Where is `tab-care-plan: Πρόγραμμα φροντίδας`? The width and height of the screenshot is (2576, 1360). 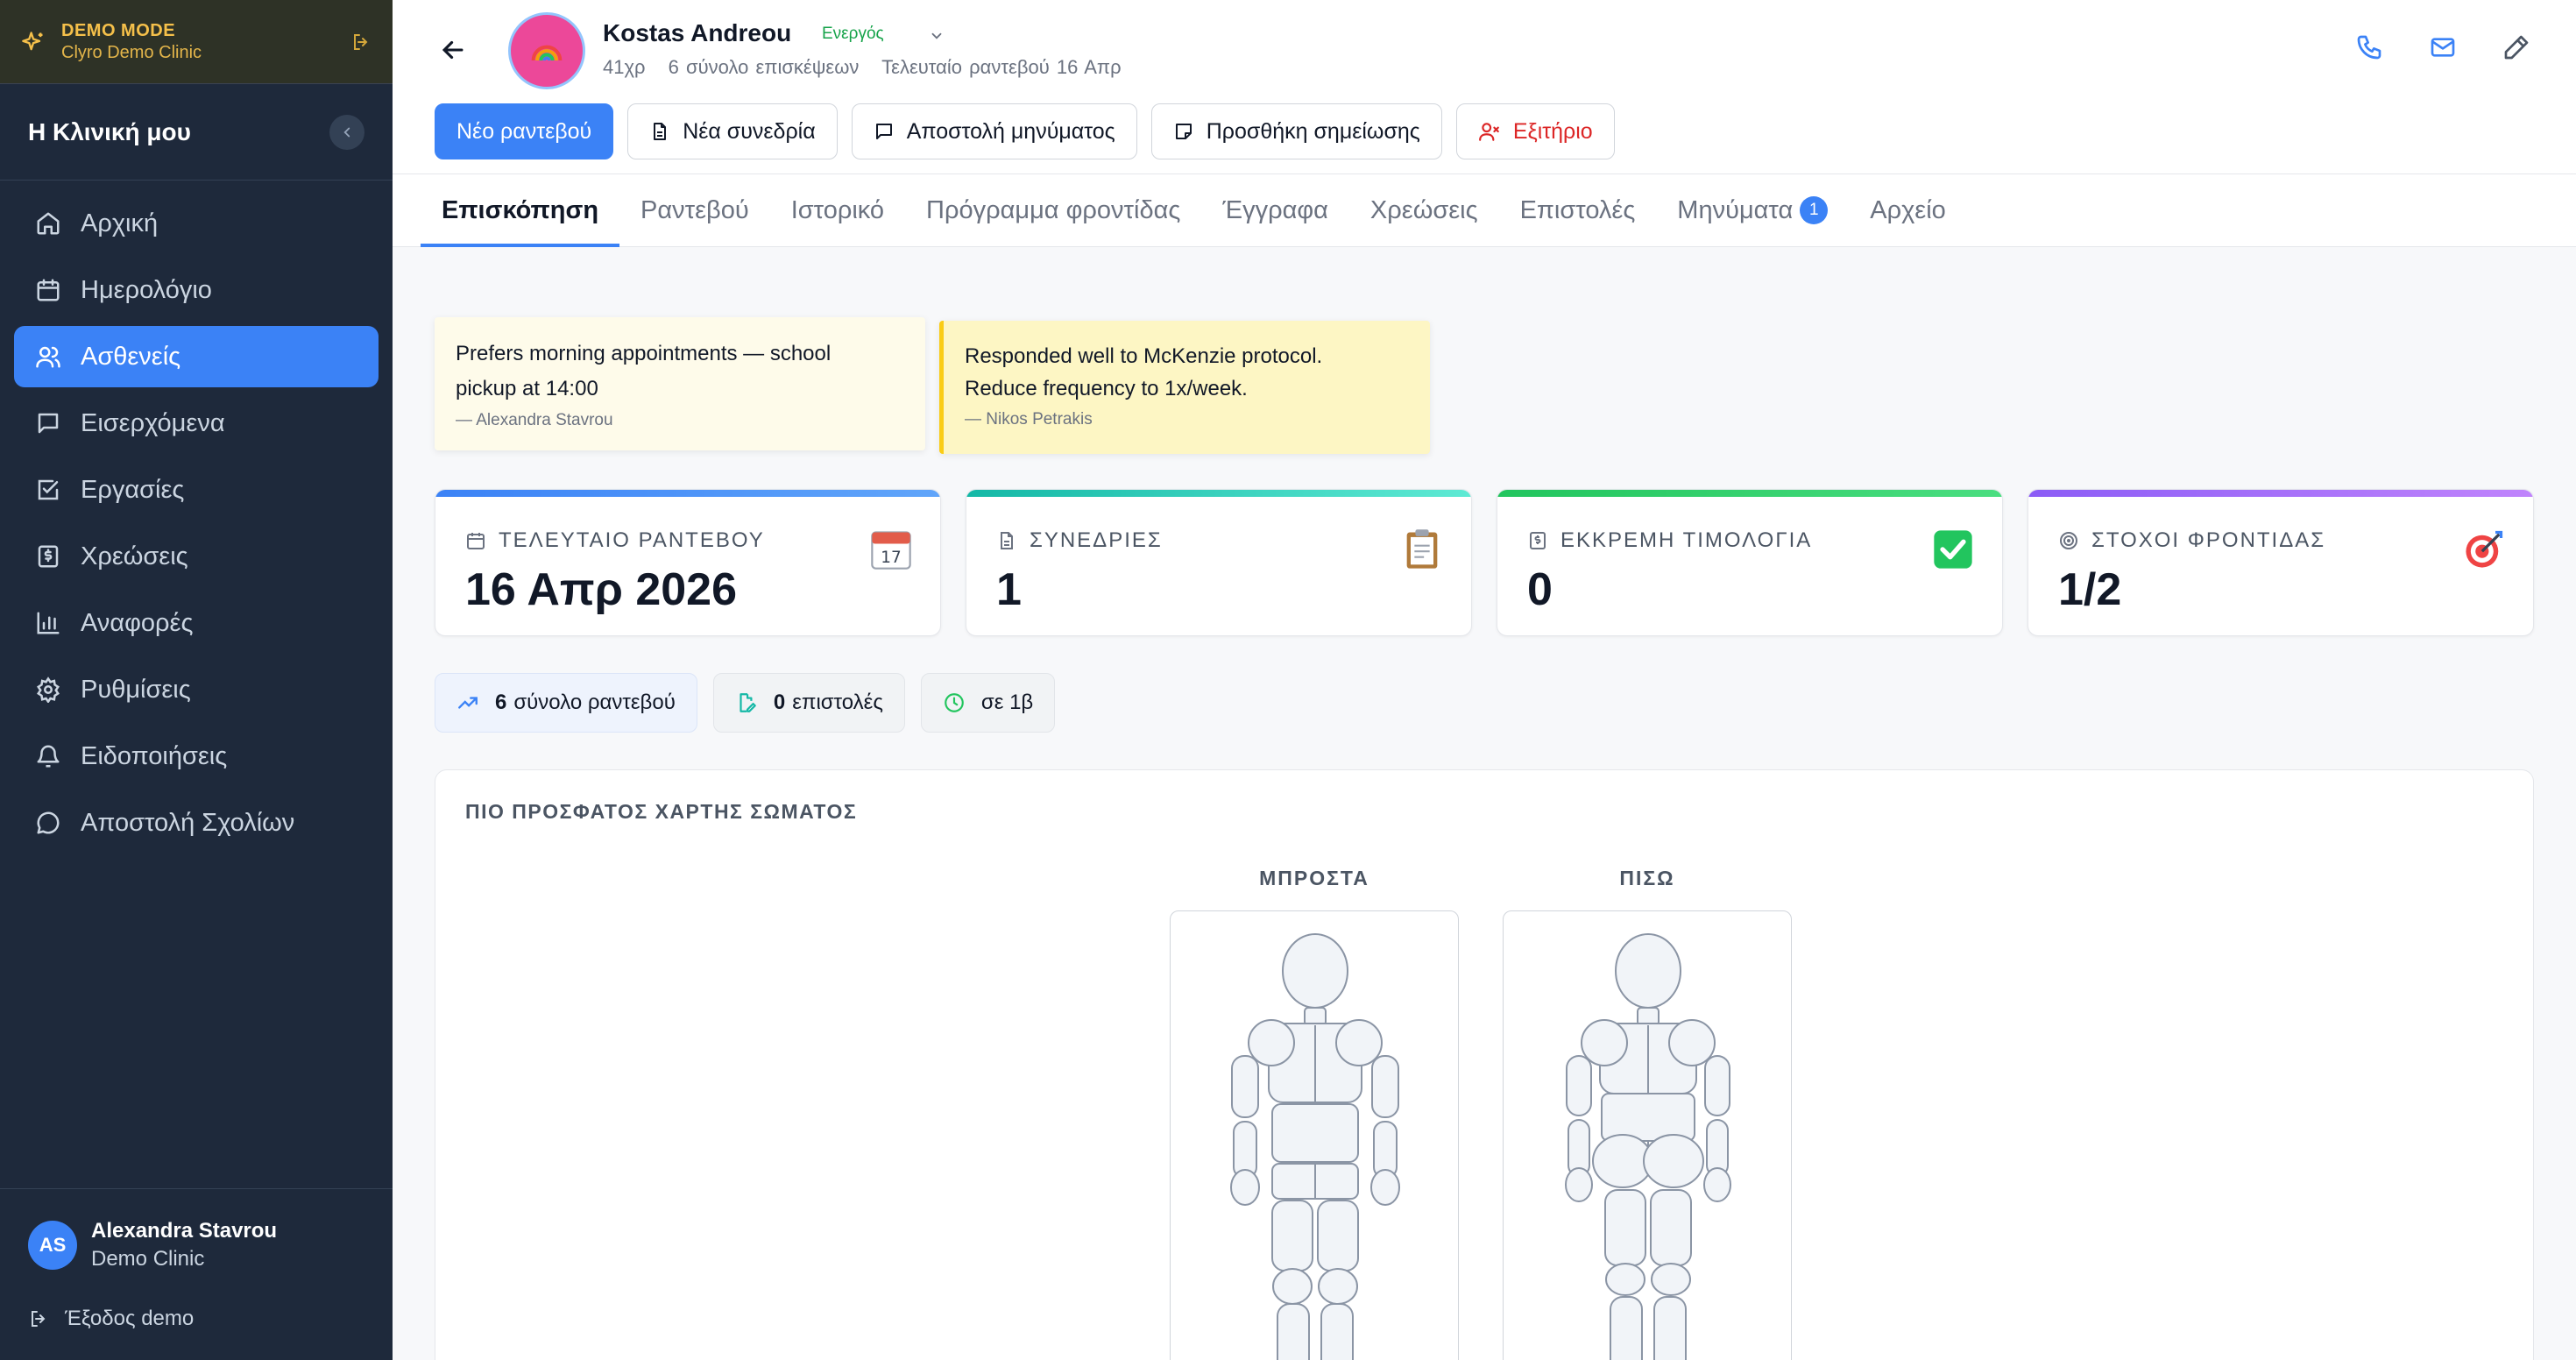 tab-care-plan: Πρόγραμμα φροντίδας is located at coordinates (1053, 210).